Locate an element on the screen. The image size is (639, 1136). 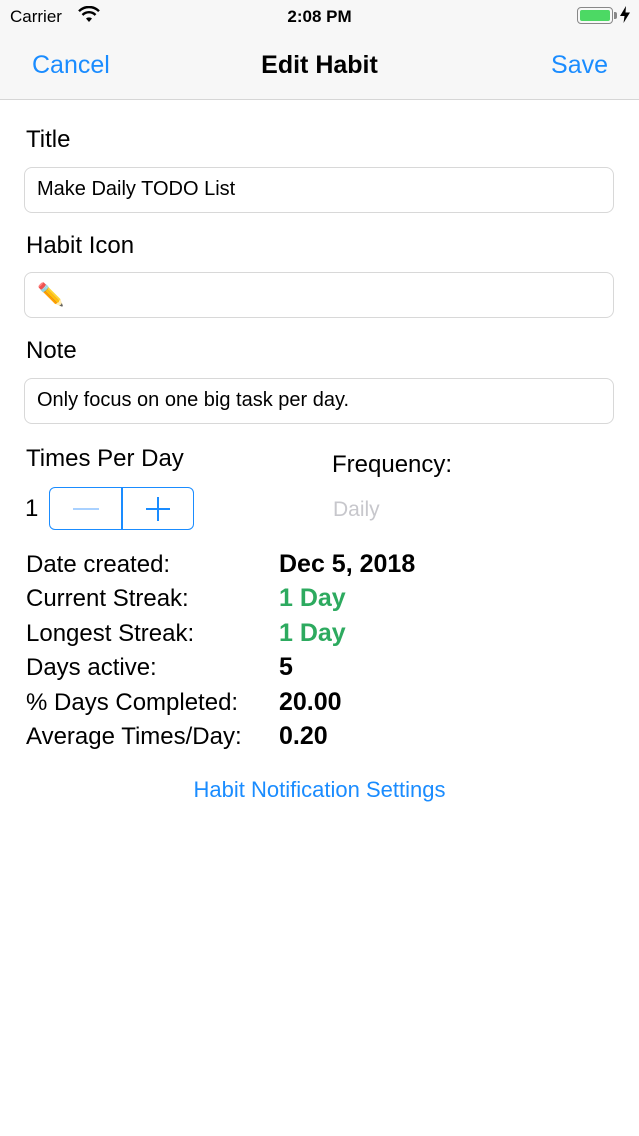
status-bar: Carrier 2:08 PM is located at coordinates (319, 17).